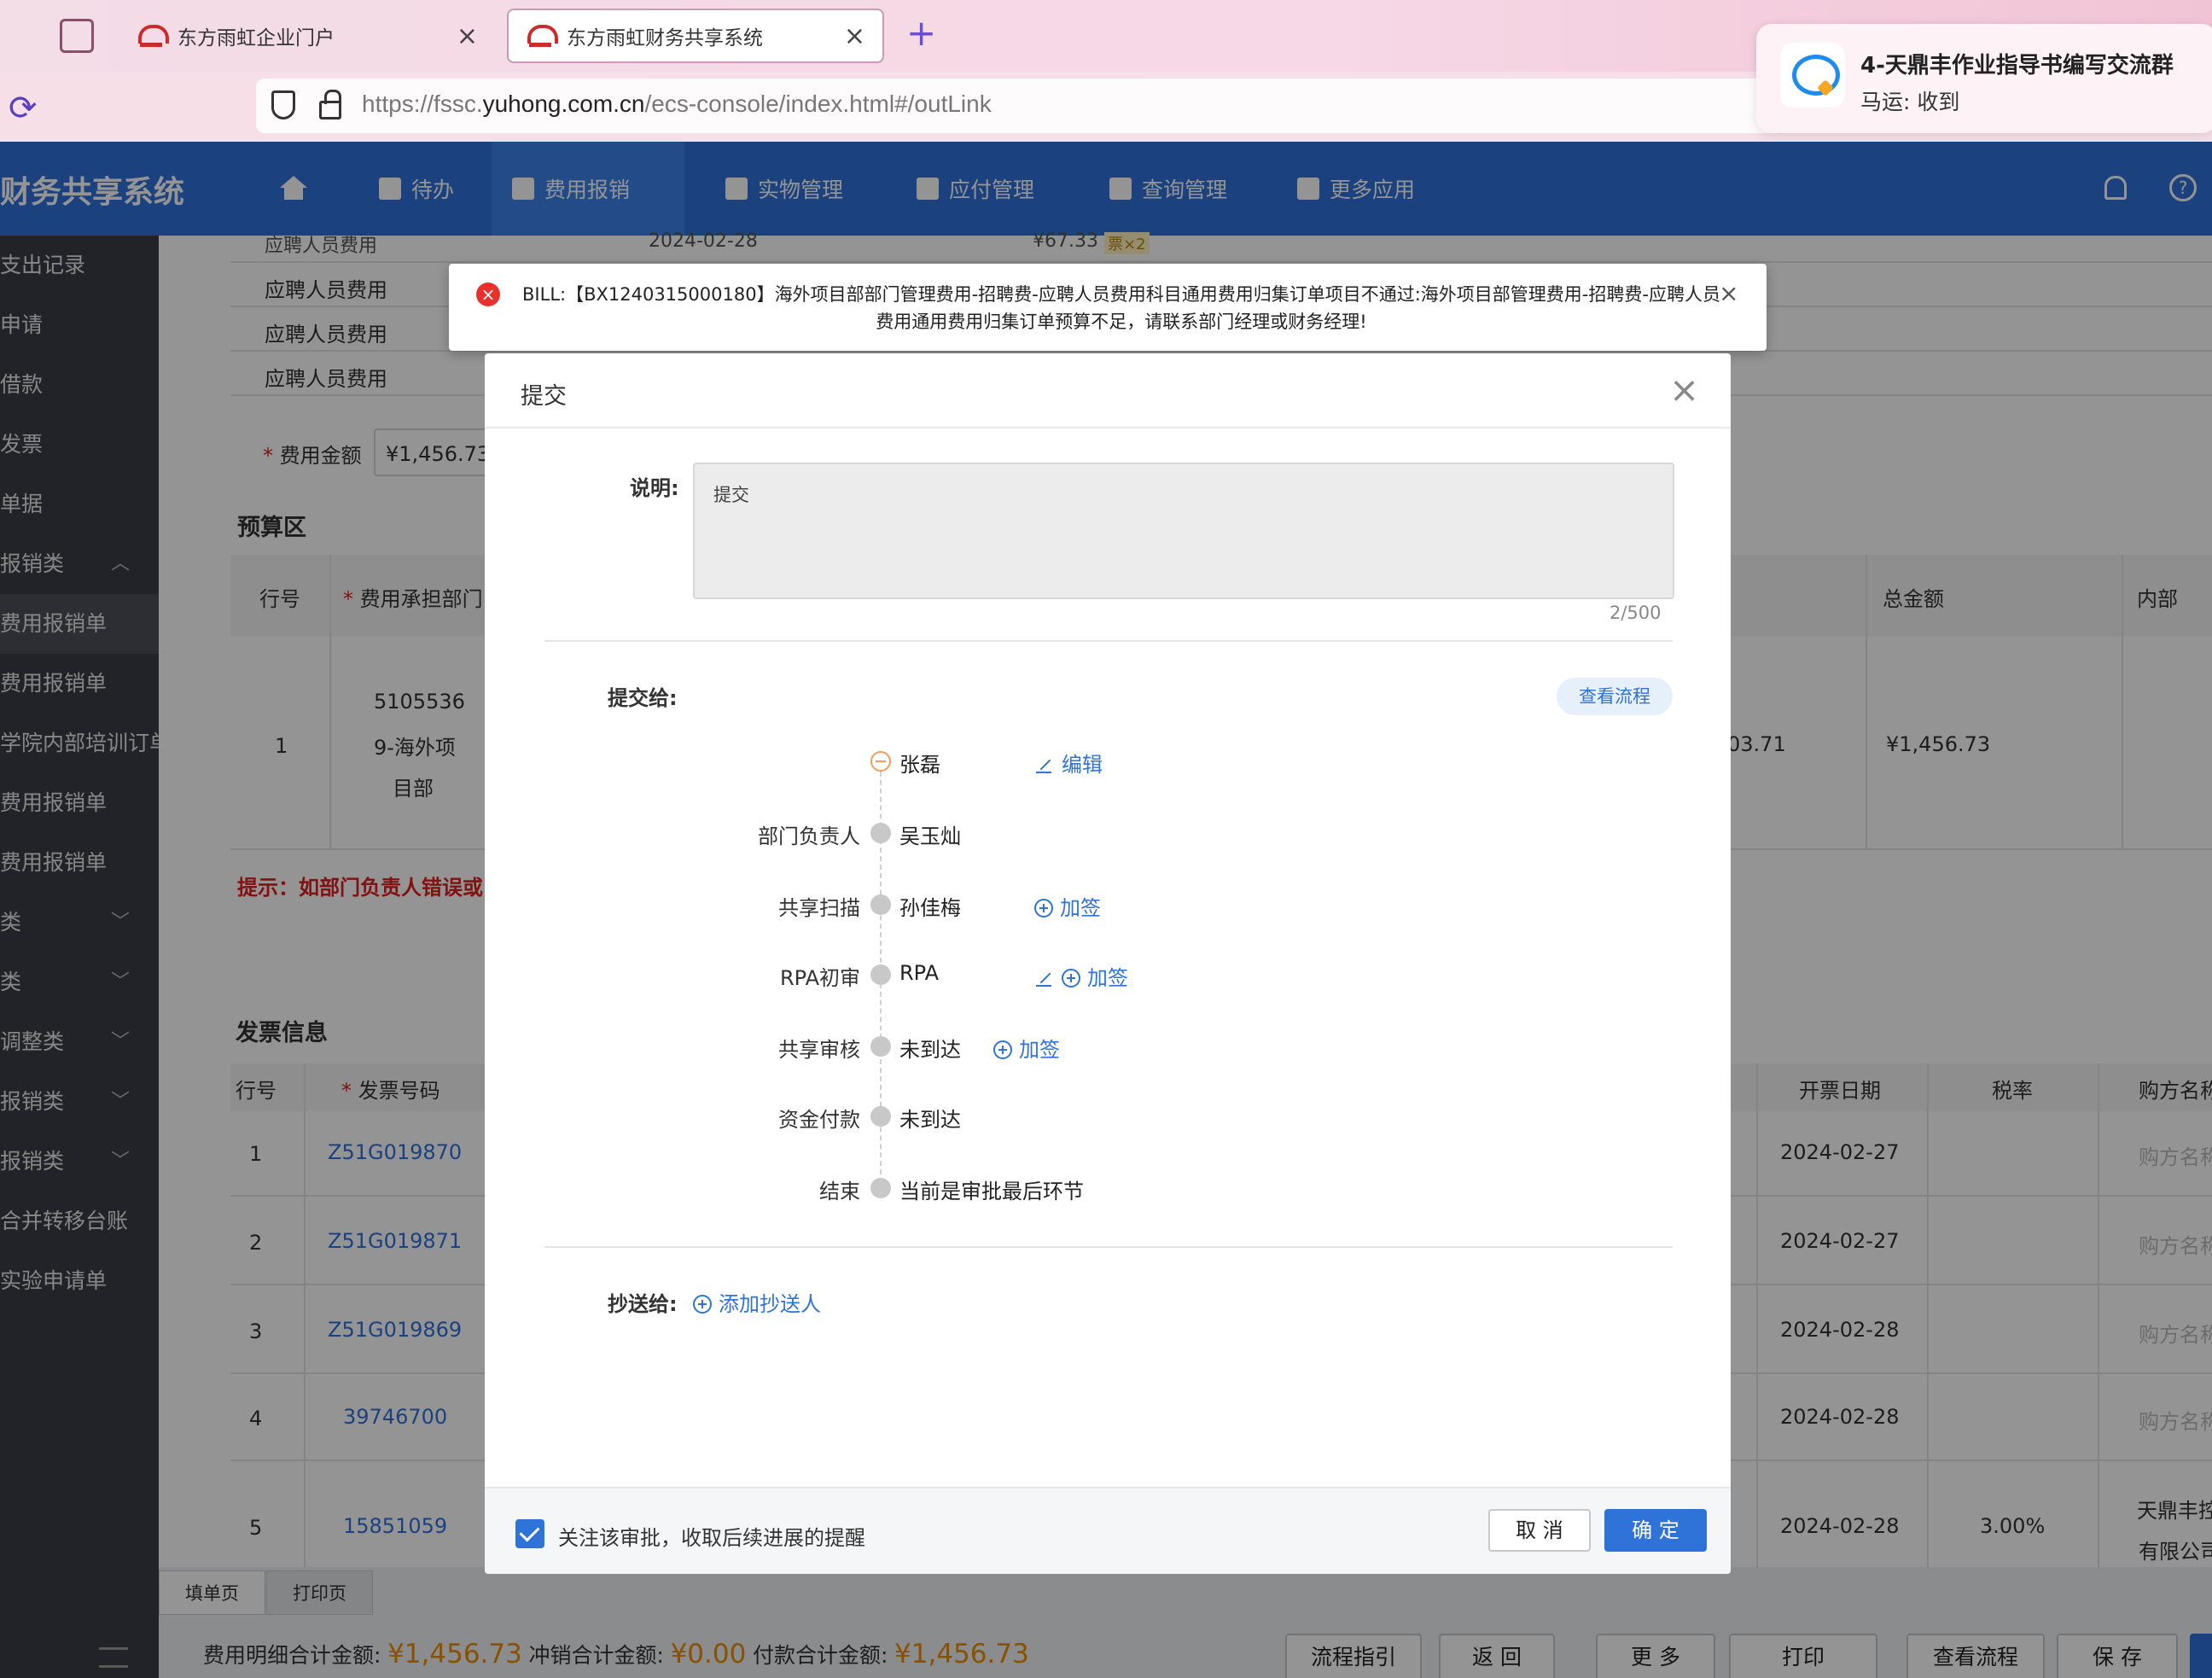 Image resolution: width=2212 pixels, height=1678 pixels. What do you see at coordinates (819, 1050) in the screenshot?
I see `flow-role: 共享审核` at bounding box center [819, 1050].